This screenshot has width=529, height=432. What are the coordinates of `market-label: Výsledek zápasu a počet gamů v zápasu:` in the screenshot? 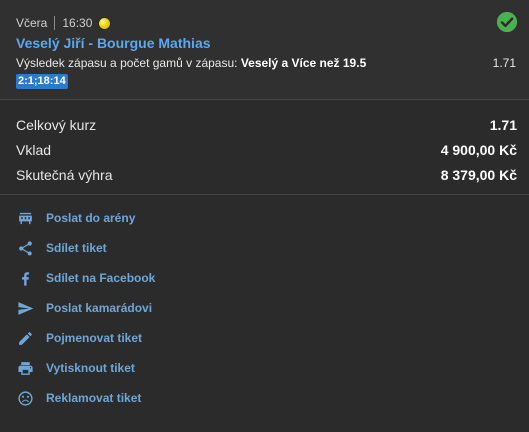 It's located at (127, 63).